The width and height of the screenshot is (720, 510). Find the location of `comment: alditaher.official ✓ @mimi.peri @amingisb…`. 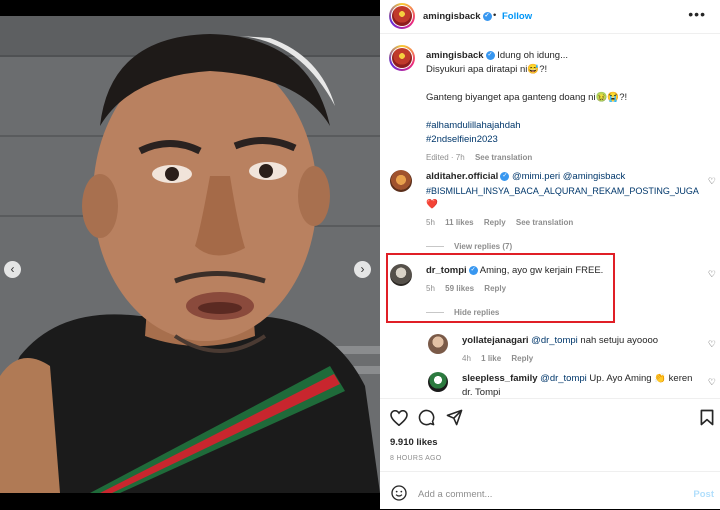

comment: alditaher.official ✓ @mimi.peri @amingisb… is located at coordinates (566, 212).